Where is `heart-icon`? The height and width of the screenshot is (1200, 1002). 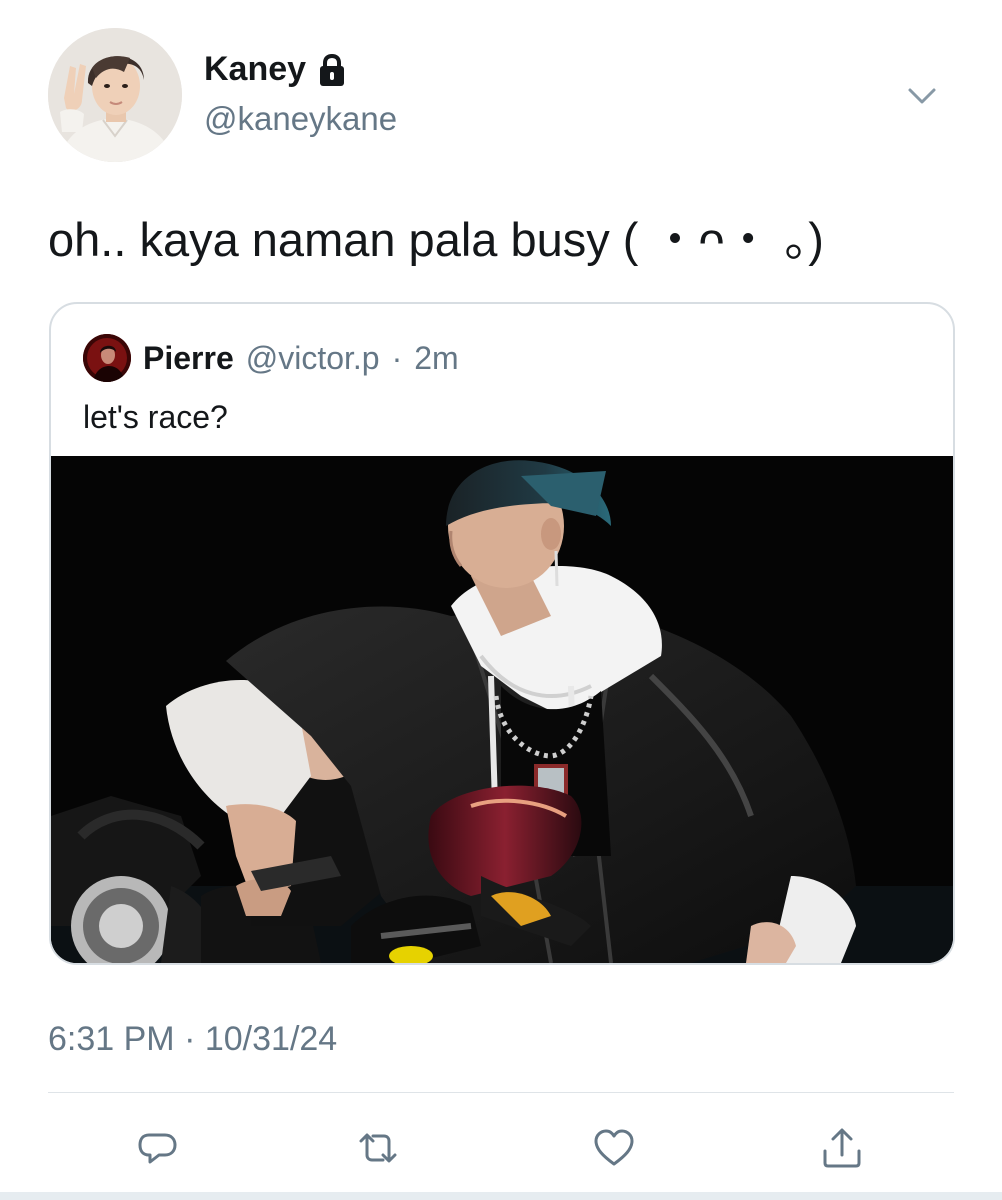 heart-icon is located at coordinates (614, 1147).